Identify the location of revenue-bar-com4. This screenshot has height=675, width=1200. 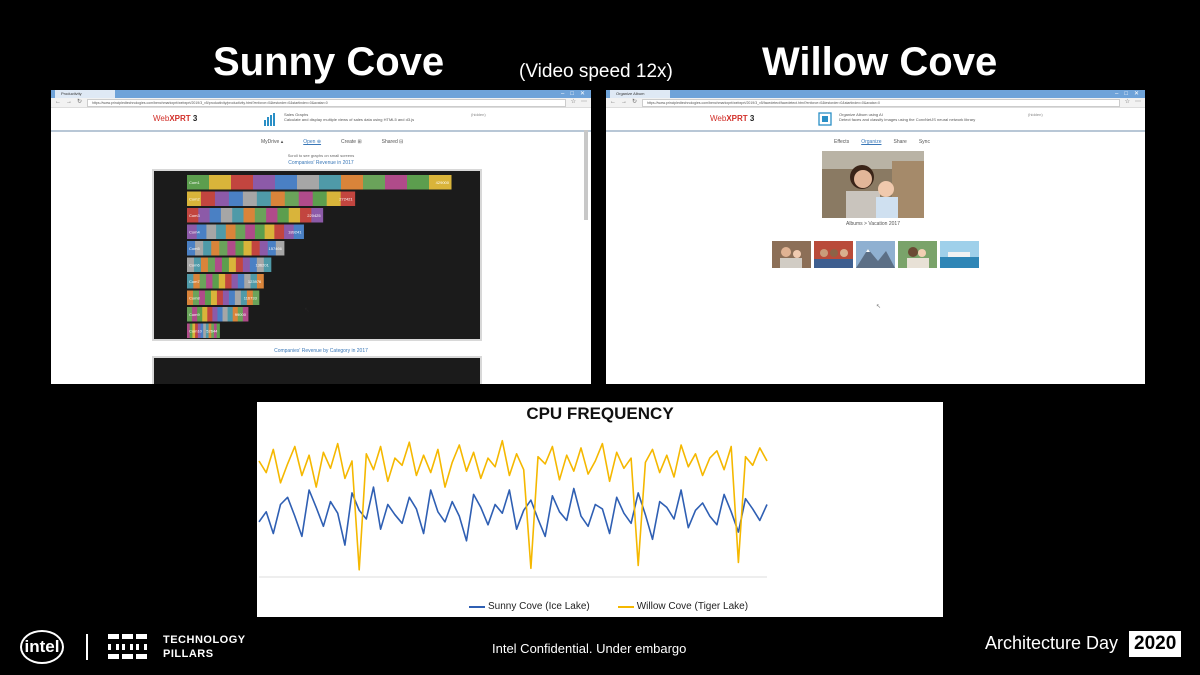
(245, 231).